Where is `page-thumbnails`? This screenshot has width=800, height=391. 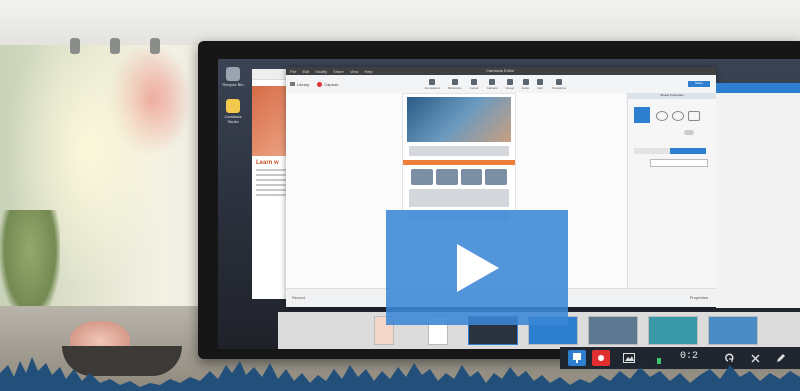 page-thumbnails is located at coordinates (459, 177).